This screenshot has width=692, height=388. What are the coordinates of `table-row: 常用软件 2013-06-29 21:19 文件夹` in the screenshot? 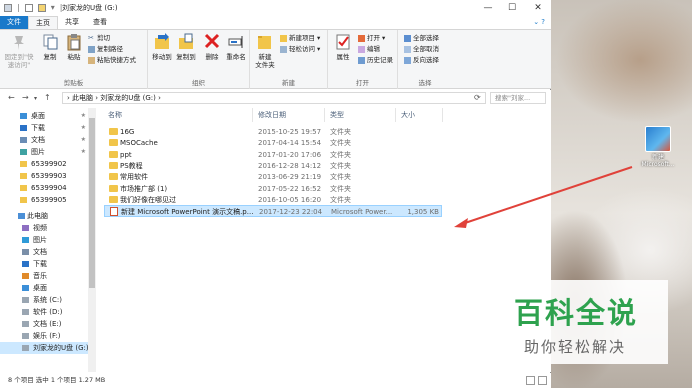 It's located at (273, 177).